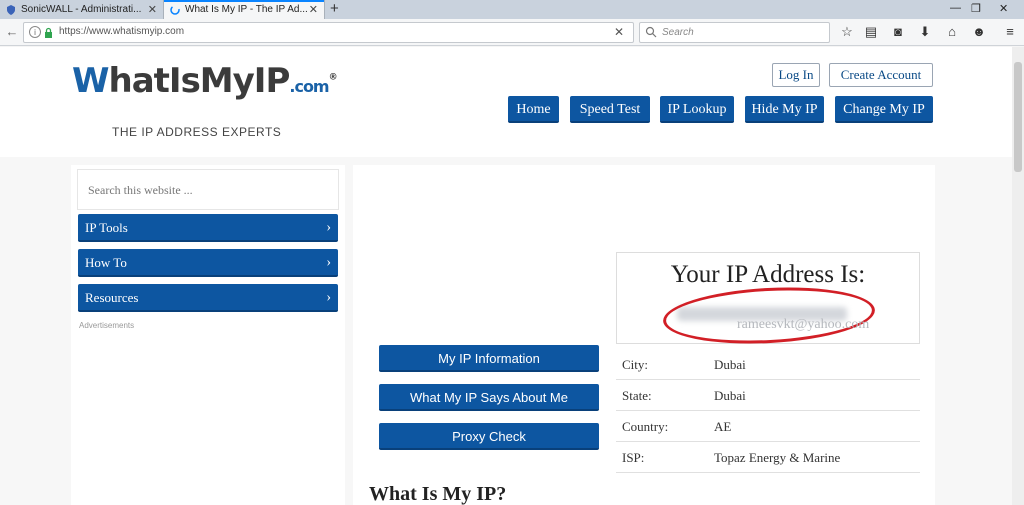  What do you see at coordinates (881, 75) in the screenshot?
I see `create-account-button: Create Account` at bounding box center [881, 75].